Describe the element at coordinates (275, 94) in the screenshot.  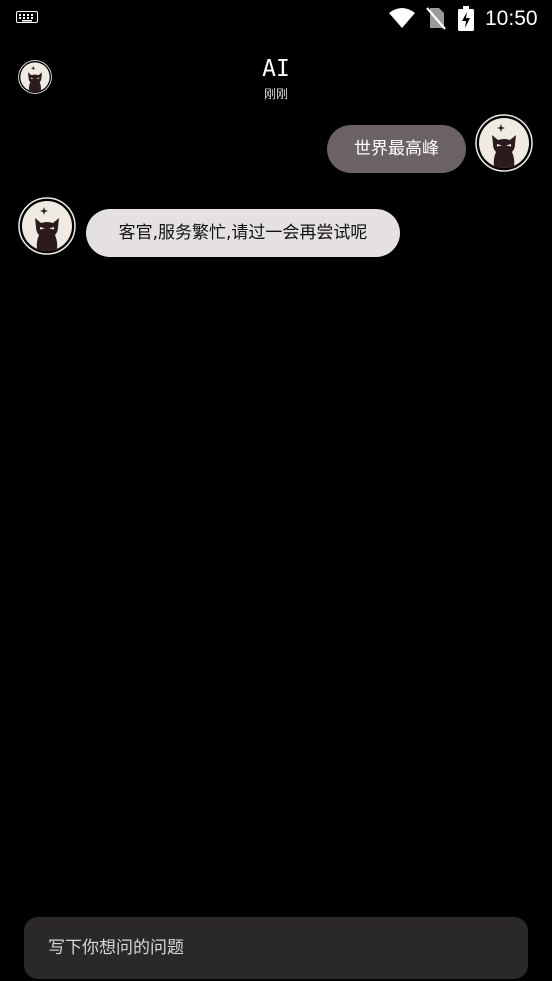
I see `page-subtitle: 刚刚` at that location.